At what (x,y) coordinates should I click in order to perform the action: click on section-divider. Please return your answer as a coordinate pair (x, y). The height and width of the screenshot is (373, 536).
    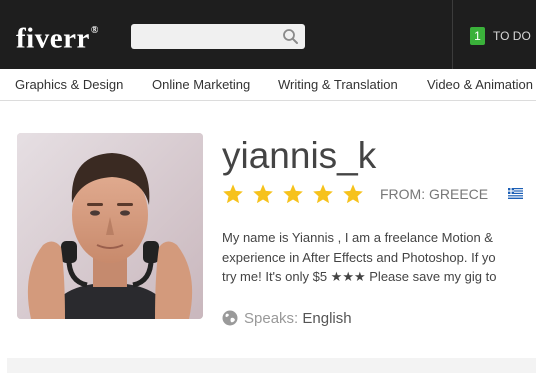
    Looking at the image, I should click on (271, 365).